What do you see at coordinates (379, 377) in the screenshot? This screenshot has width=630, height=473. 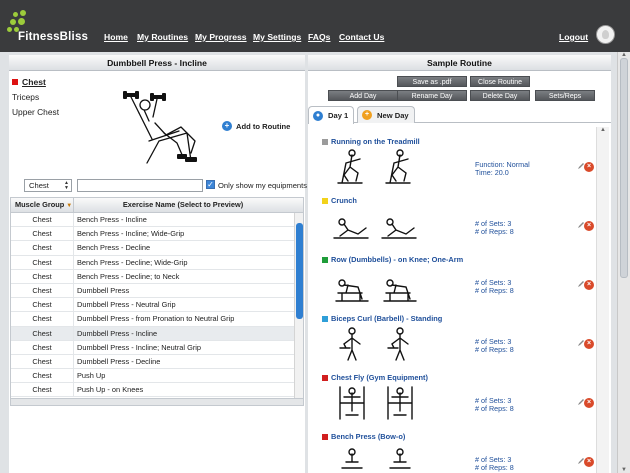 I see `routine-entry-name: Chest Fly (Gym Equipment)` at bounding box center [379, 377].